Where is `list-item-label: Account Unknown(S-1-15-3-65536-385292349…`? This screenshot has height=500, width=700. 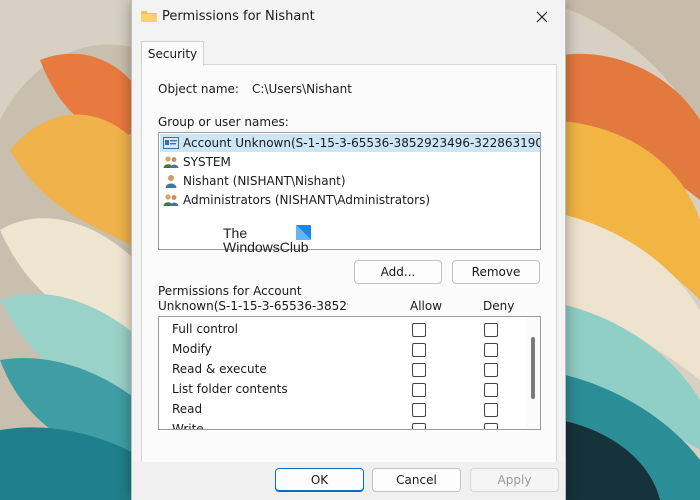
list-item-label: Account Unknown(S-1-15-3-65536-385292349… is located at coordinates (361, 143).